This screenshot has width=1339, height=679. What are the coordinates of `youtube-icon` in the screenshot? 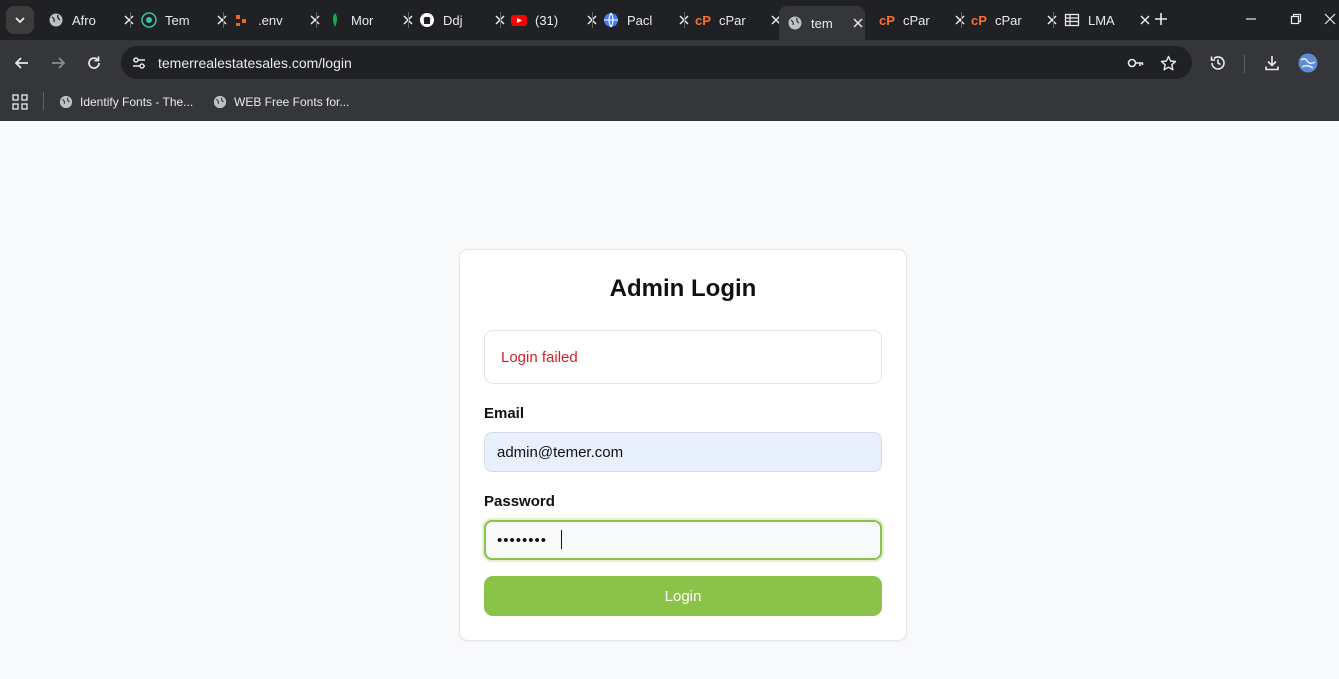 It's located at (519, 20).